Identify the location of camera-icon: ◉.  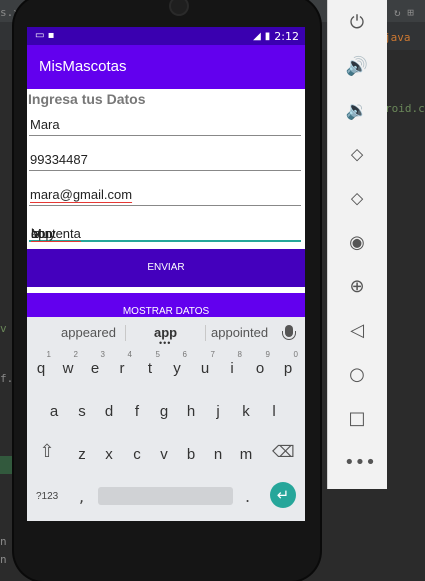
(357, 243).